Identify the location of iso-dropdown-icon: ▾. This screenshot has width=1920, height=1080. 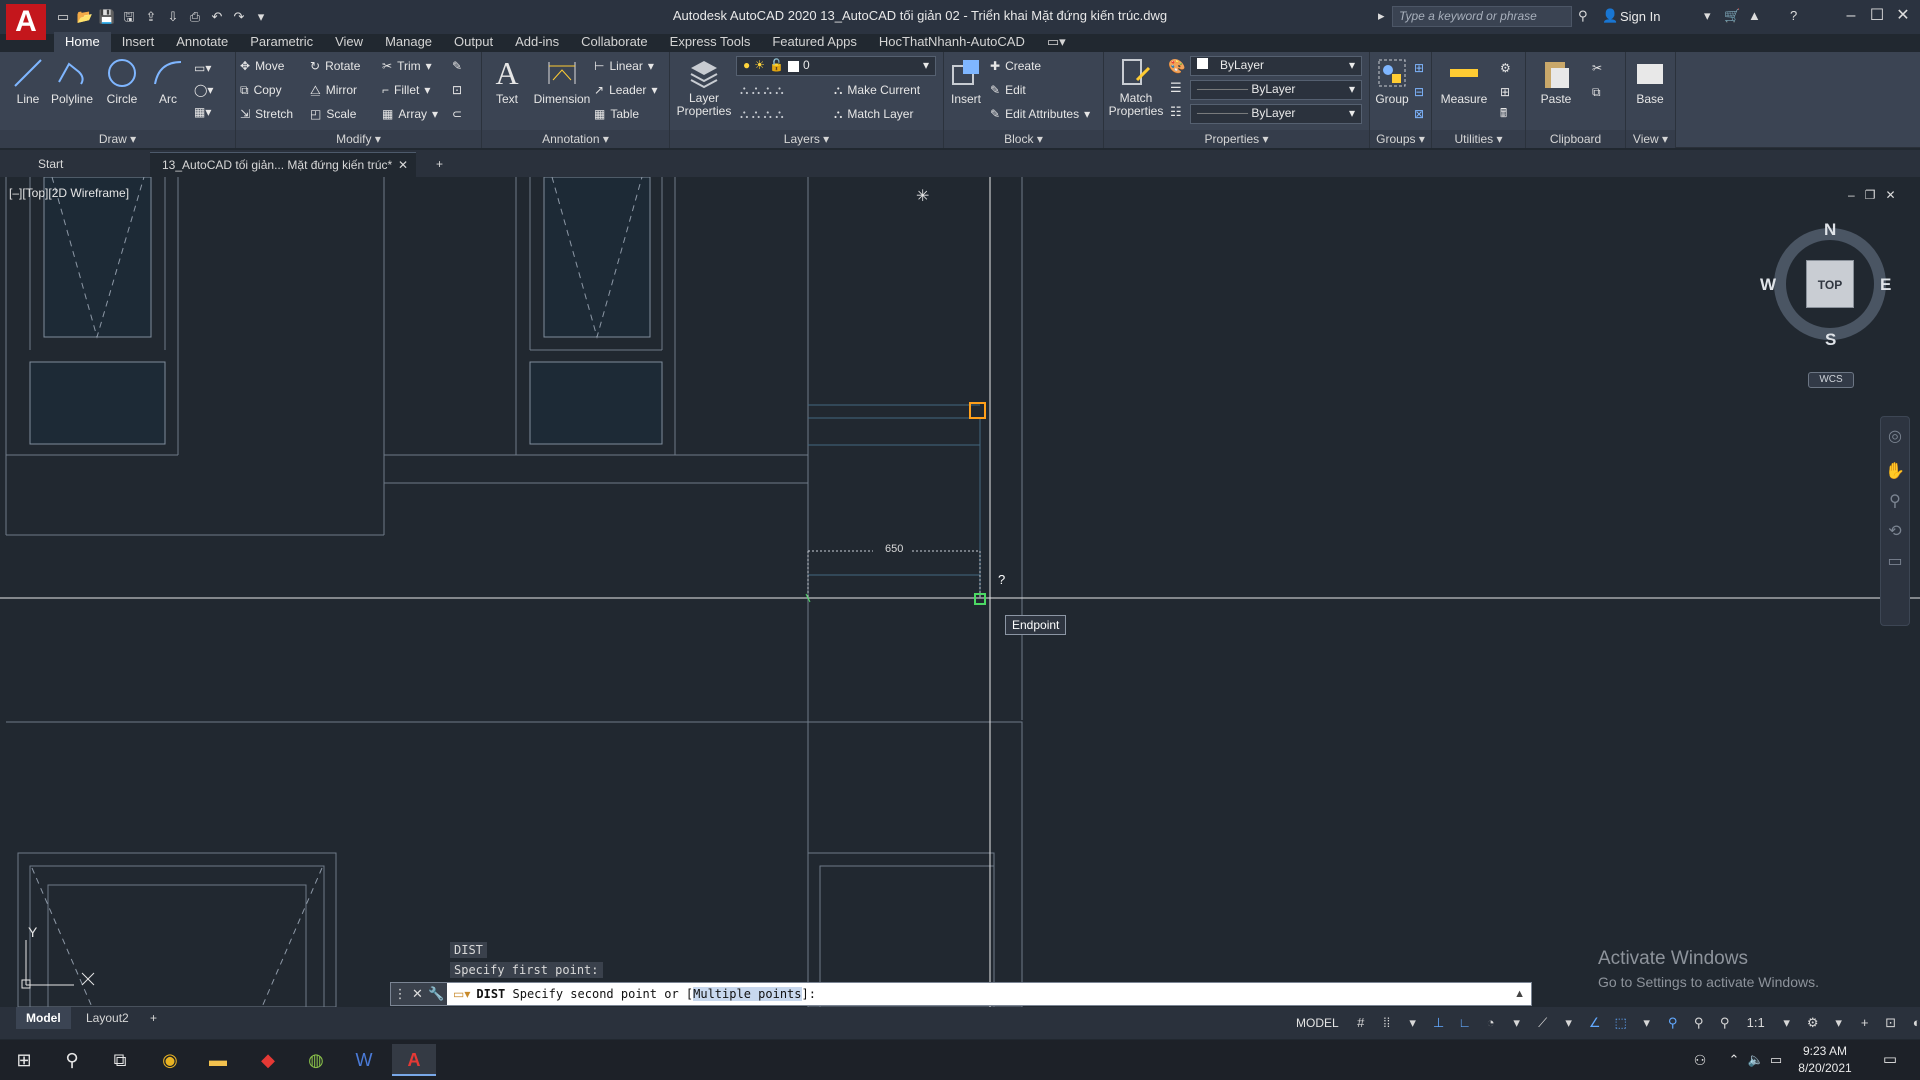
(1569, 1023).